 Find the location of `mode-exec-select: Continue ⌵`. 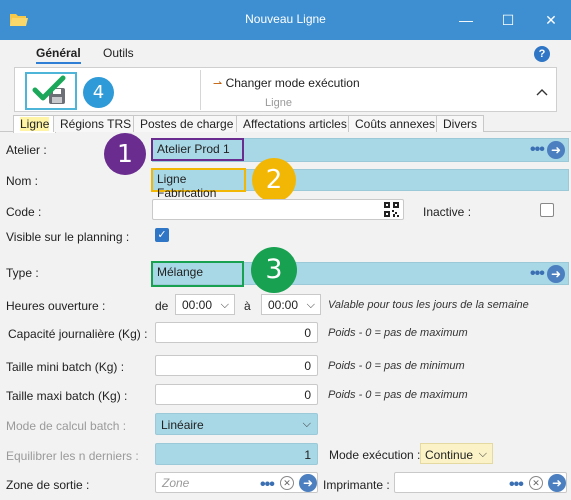

mode-exec-select: Continue ⌵ is located at coordinates (456, 453).